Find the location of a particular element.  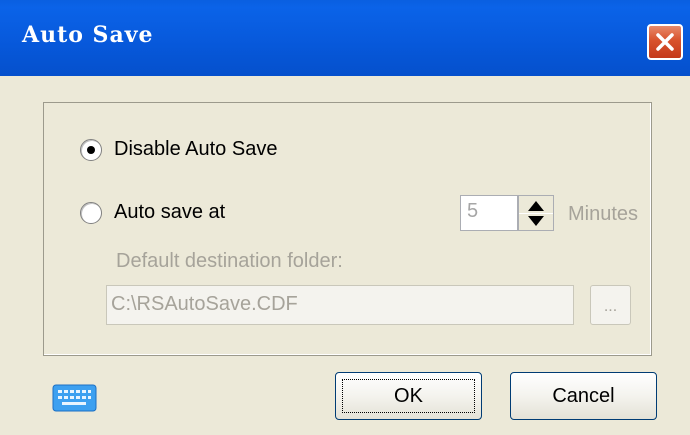

disable-autosave-option: Disable Auto Save is located at coordinates (178, 149).